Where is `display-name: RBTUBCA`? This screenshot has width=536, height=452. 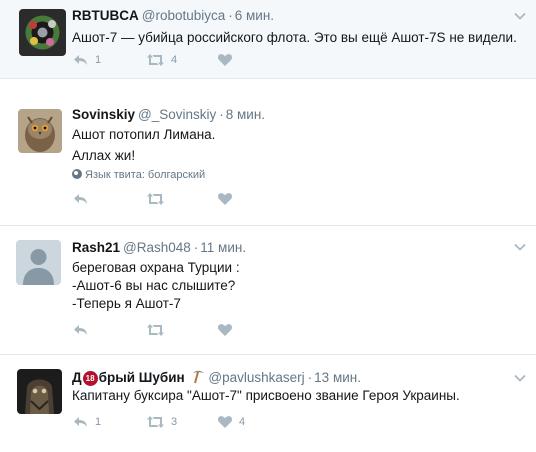 display-name: RBTUBCA is located at coordinates (105, 15).